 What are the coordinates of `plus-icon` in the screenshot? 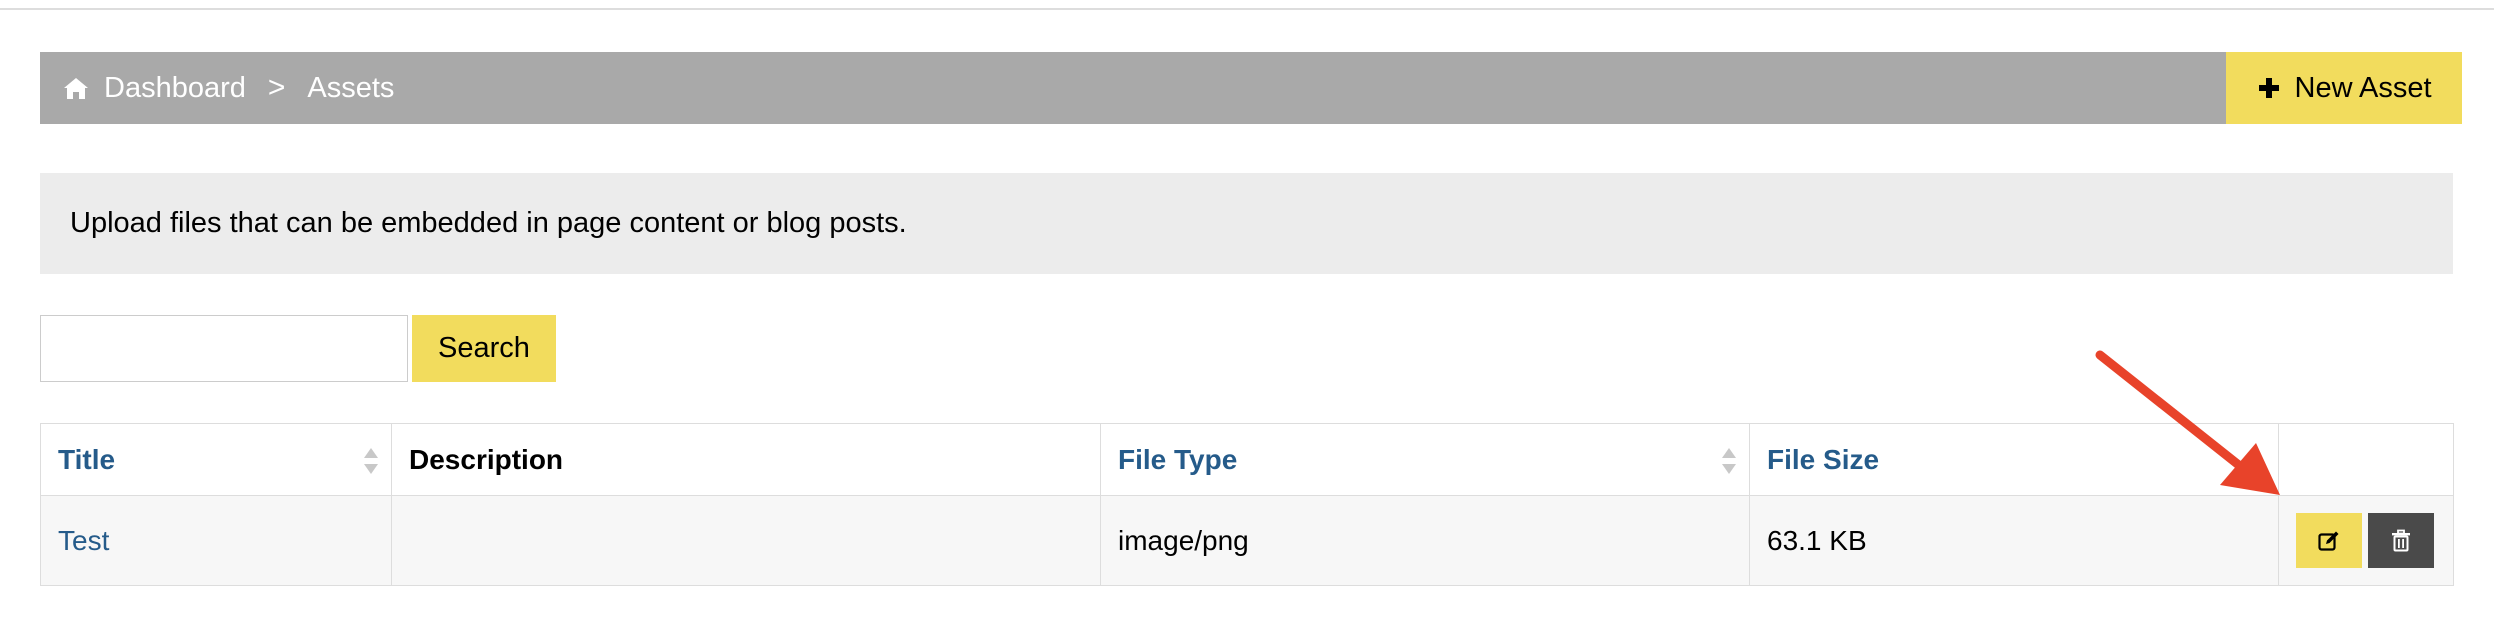 It's located at (2269, 88).